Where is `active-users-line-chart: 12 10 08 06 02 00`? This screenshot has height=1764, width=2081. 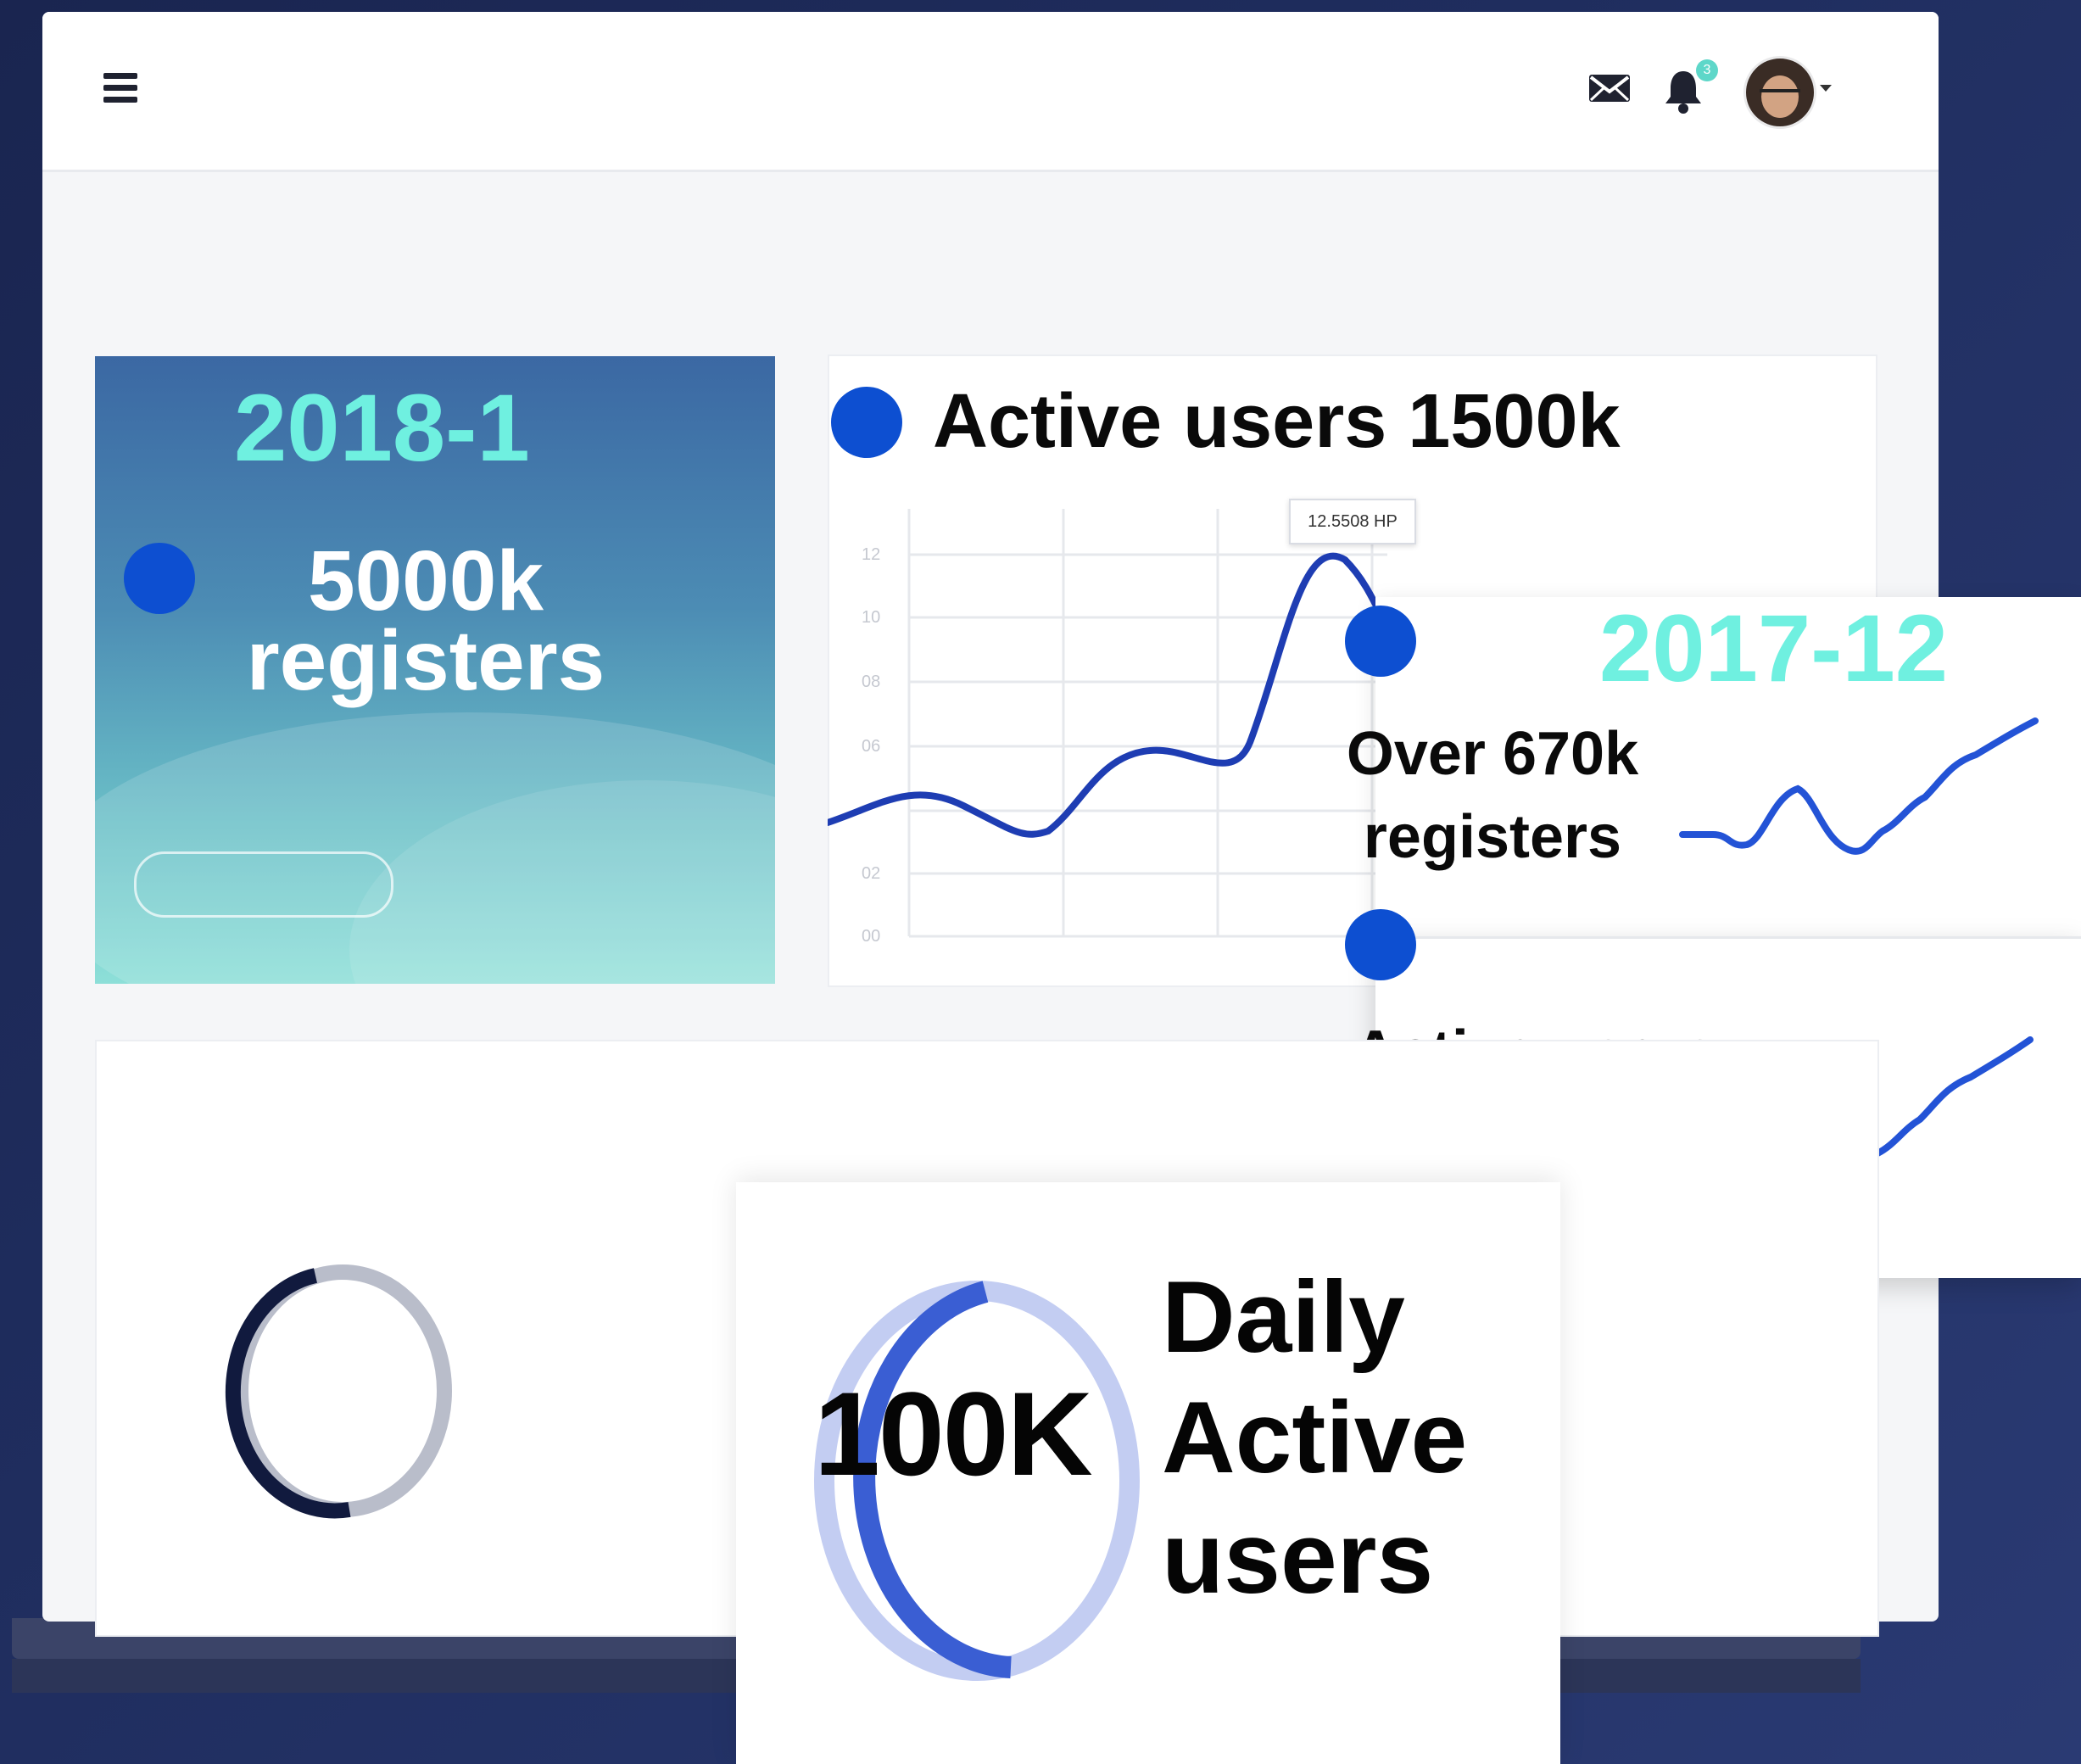
active-users-line-chart: 12 10 08 06 02 00 is located at coordinates (1107, 727).